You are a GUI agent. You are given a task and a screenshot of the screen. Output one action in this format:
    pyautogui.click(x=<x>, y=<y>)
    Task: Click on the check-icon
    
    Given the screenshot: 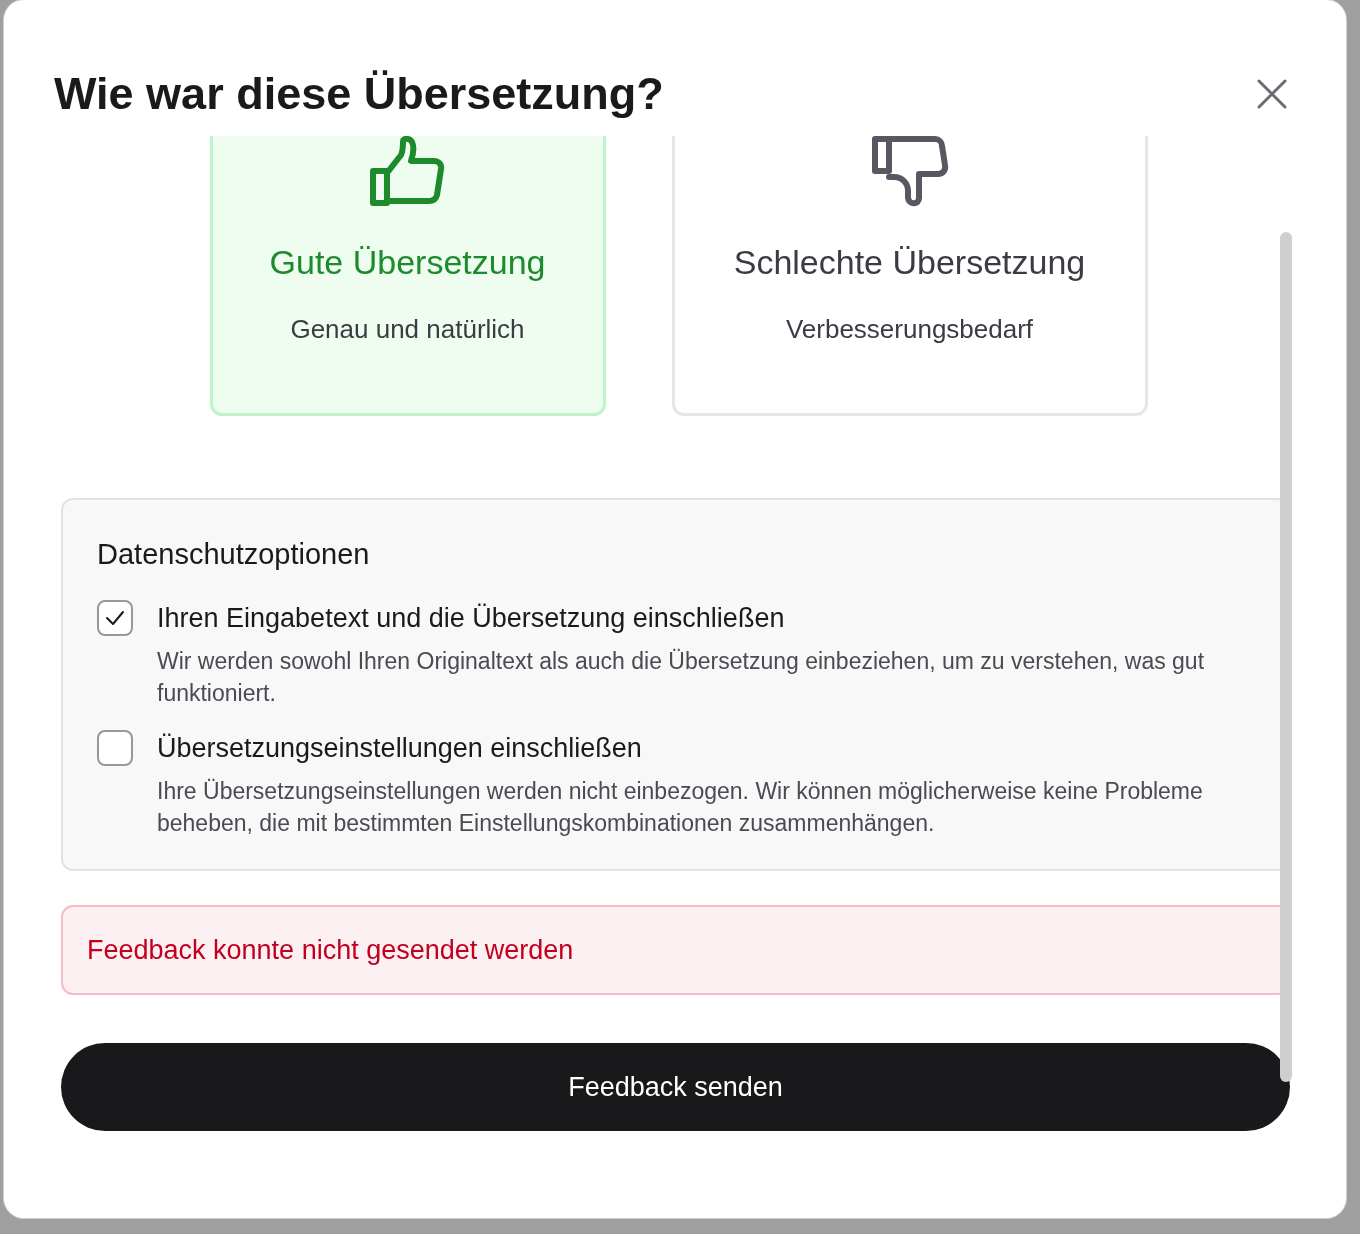 What is the action you would take?
    pyautogui.click(x=115, y=618)
    